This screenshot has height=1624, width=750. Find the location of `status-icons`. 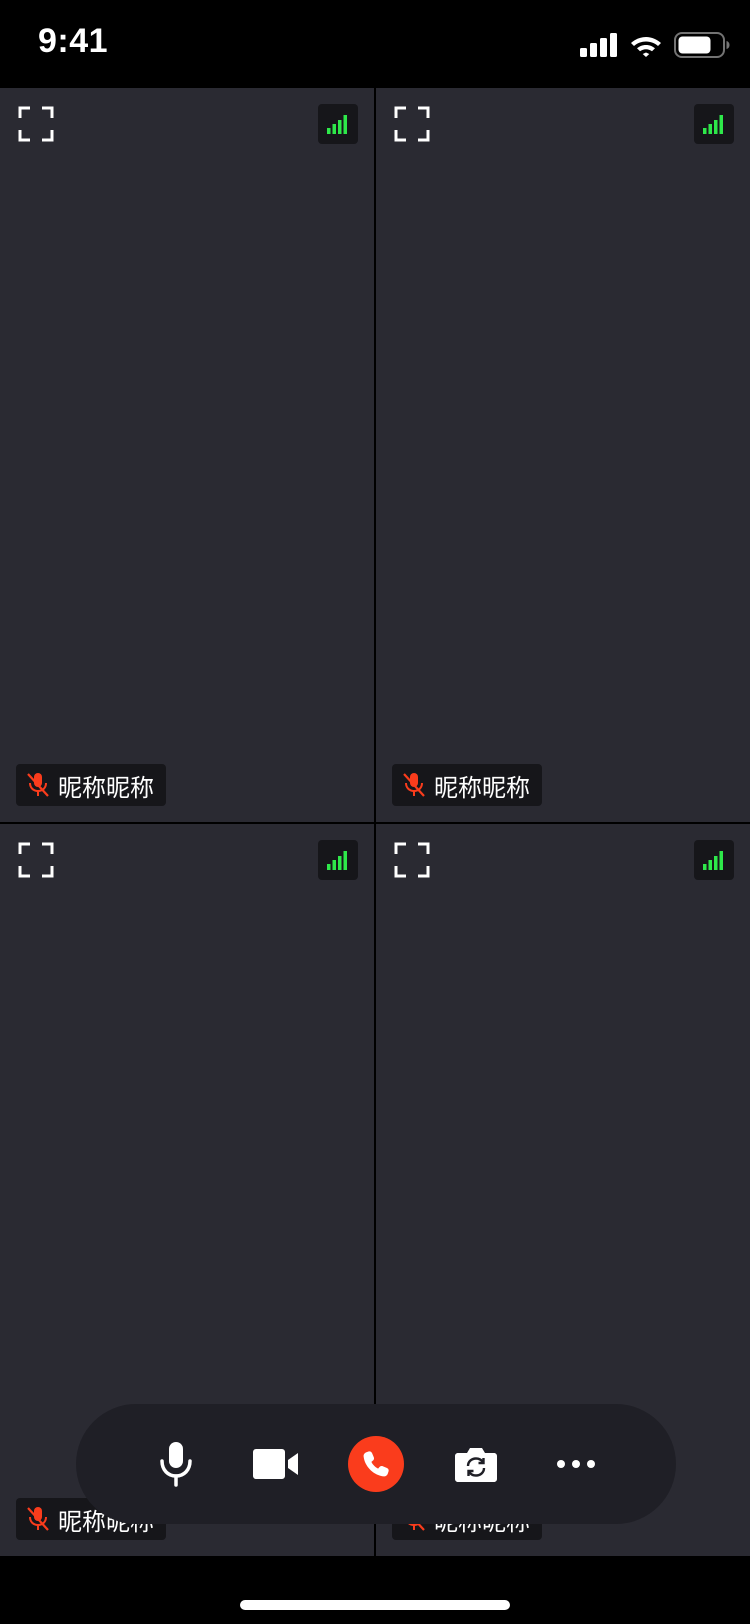

status-icons is located at coordinates (655, 45).